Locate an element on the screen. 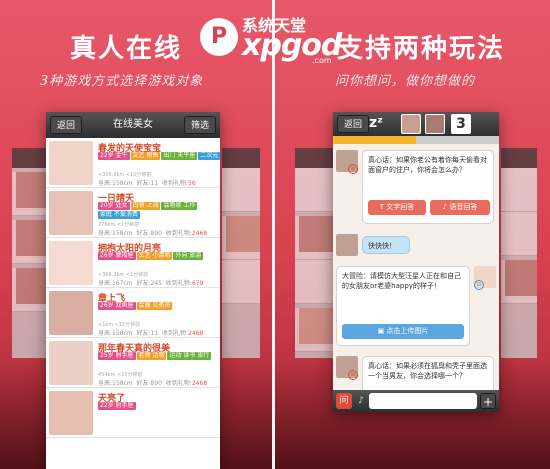  gifts-value: 56 is located at coordinates (192, 183).